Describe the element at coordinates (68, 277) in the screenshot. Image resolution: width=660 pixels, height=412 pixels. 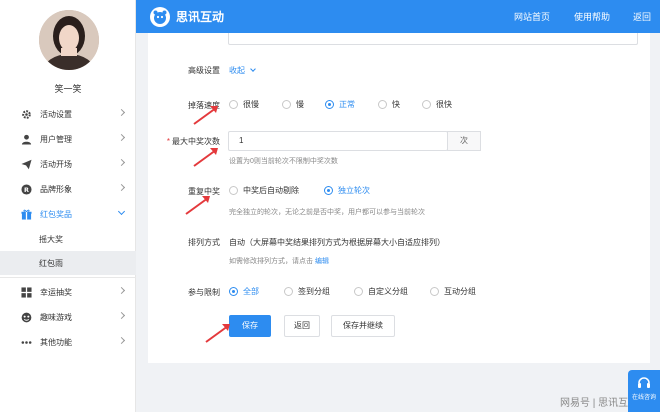
I see `sidebar-divider` at that location.